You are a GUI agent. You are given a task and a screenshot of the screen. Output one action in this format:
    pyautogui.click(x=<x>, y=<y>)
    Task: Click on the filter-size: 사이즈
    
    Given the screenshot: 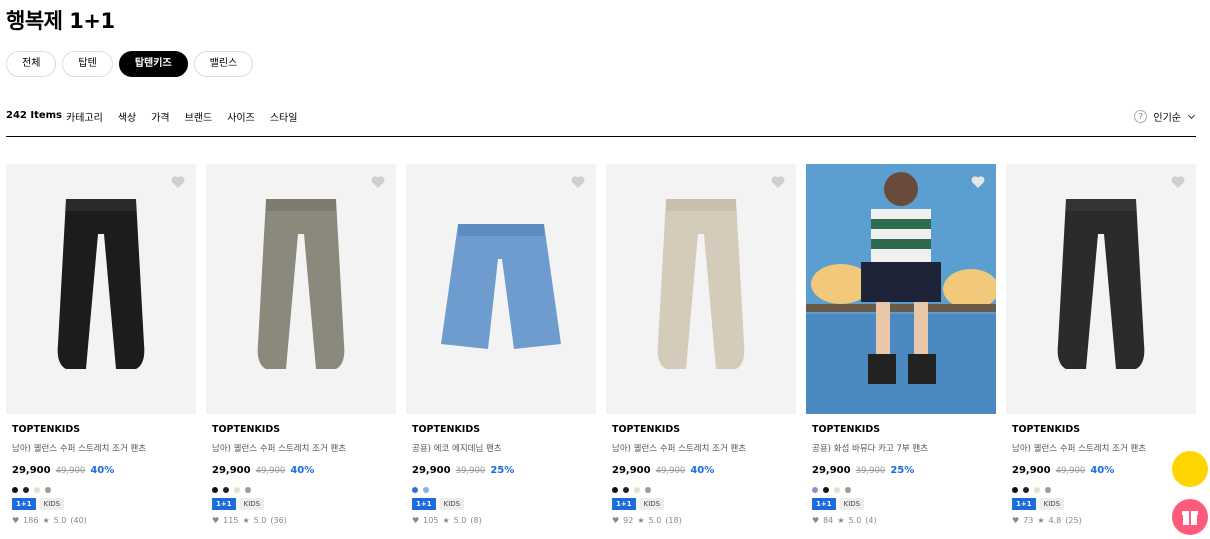 What is the action you would take?
    pyautogui.click(x=241, y=116)
    